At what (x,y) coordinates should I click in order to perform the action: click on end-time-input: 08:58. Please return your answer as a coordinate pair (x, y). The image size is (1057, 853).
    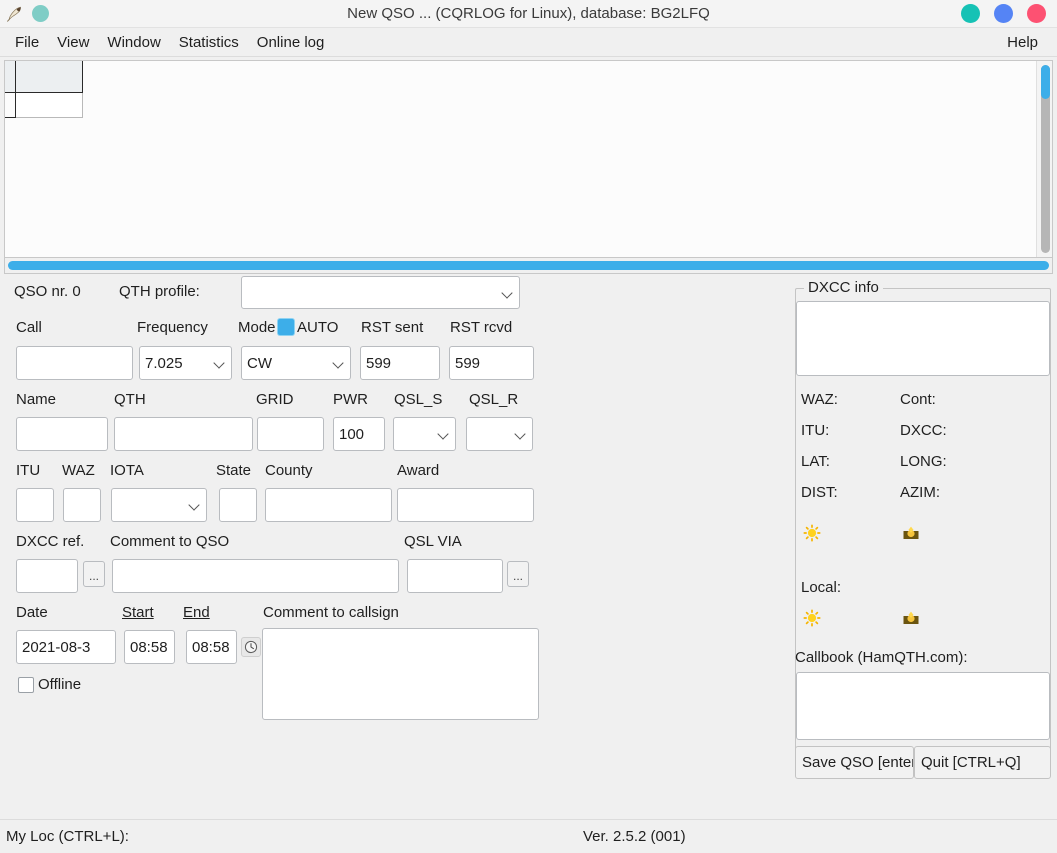
    Looking at the image, I should click on (211, 647).